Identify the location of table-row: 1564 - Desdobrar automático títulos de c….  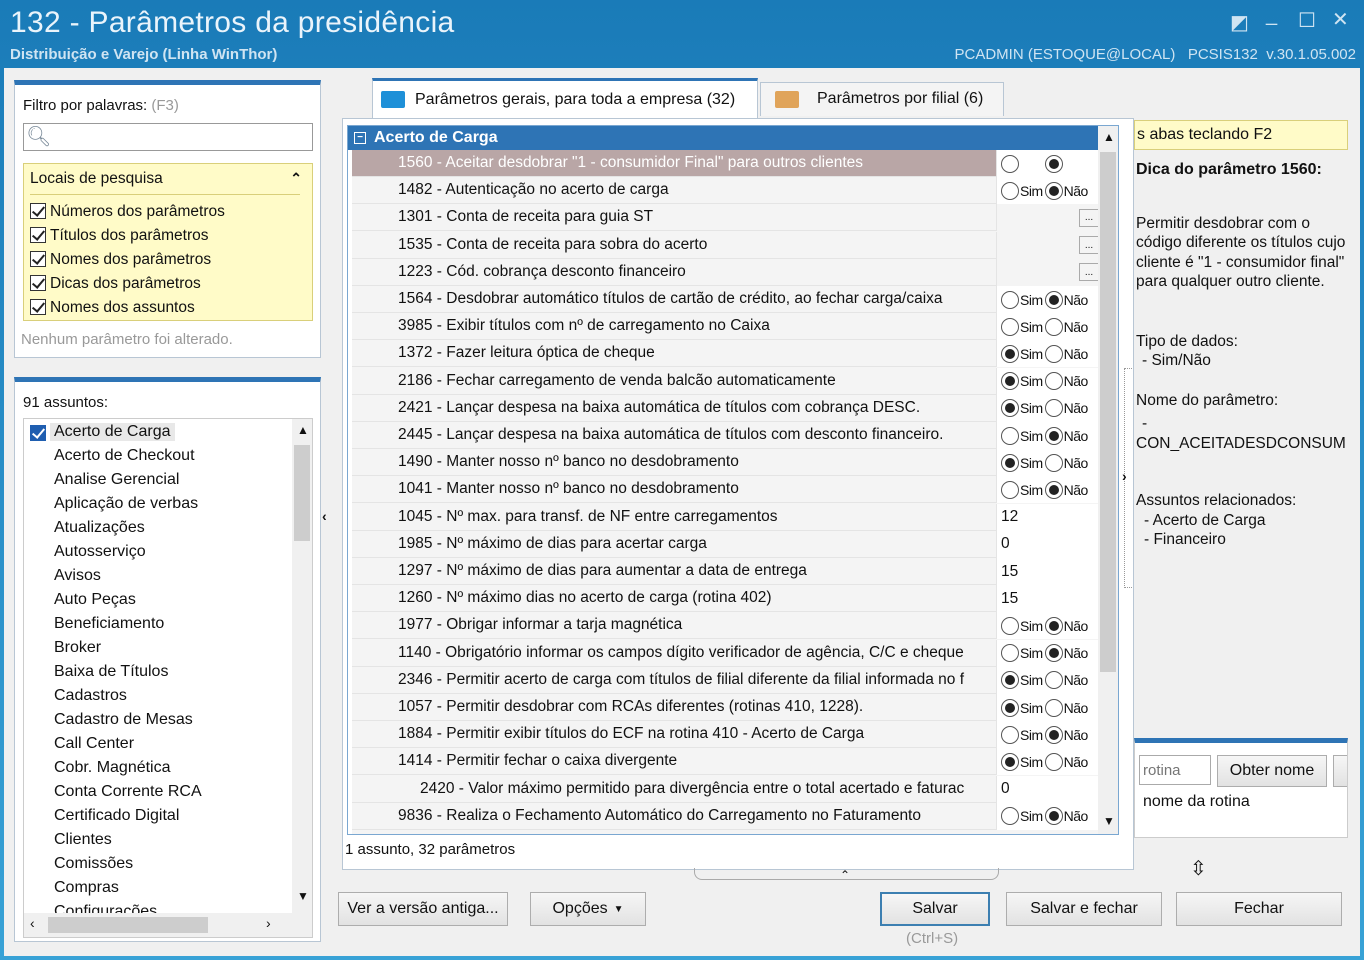
(726, 299).